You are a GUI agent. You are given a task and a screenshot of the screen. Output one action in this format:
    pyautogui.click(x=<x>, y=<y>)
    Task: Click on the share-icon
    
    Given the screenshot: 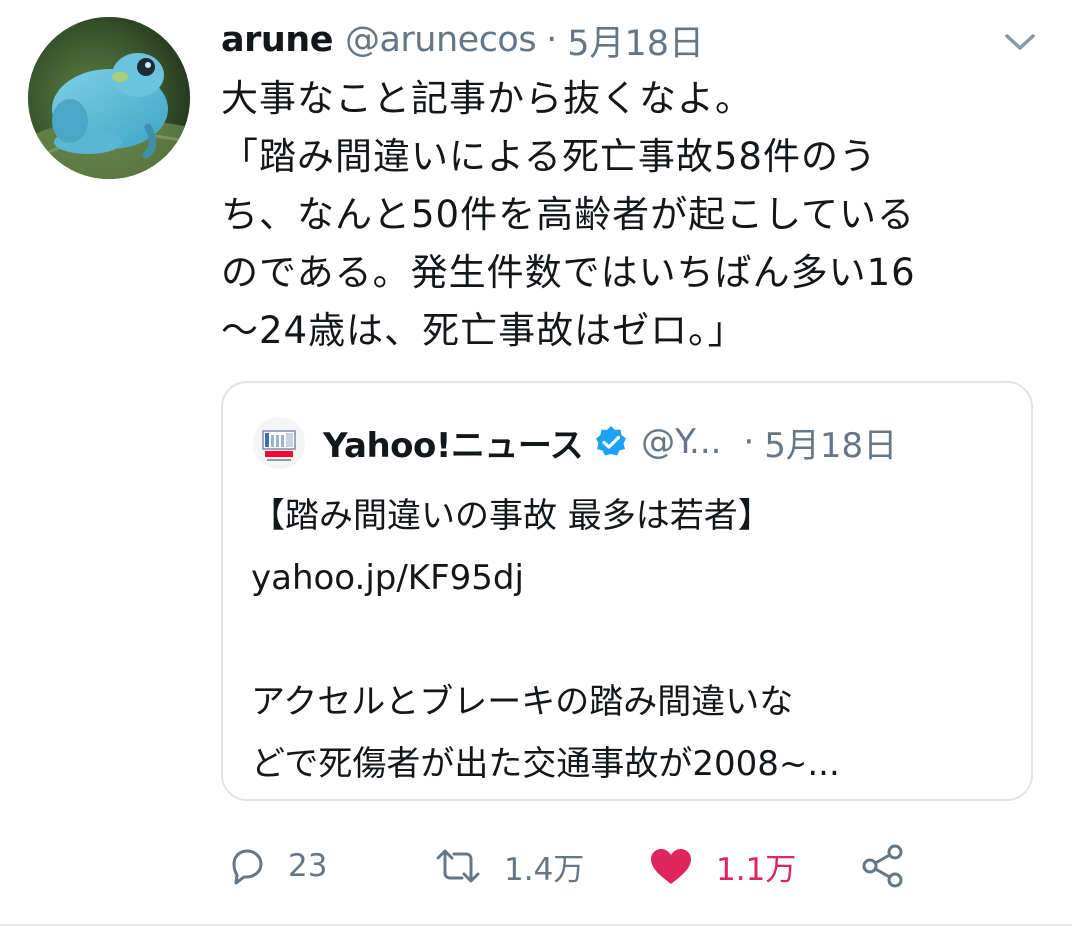 What is the action you would take?
    pyautogui.click(x=883, y=866)
    